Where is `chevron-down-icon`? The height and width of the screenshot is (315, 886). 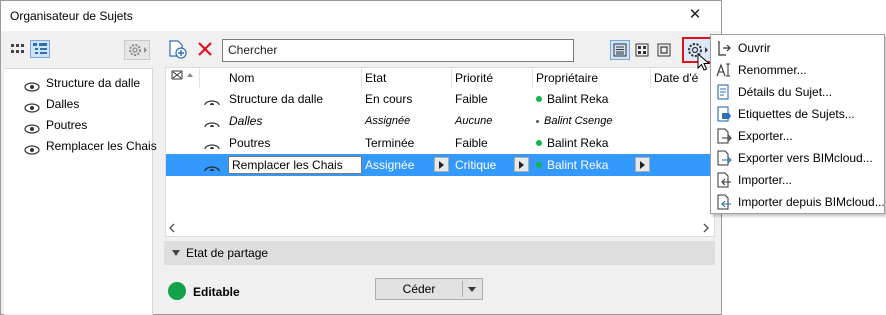 chevron-down-icon is located at coordinates (472, 289).